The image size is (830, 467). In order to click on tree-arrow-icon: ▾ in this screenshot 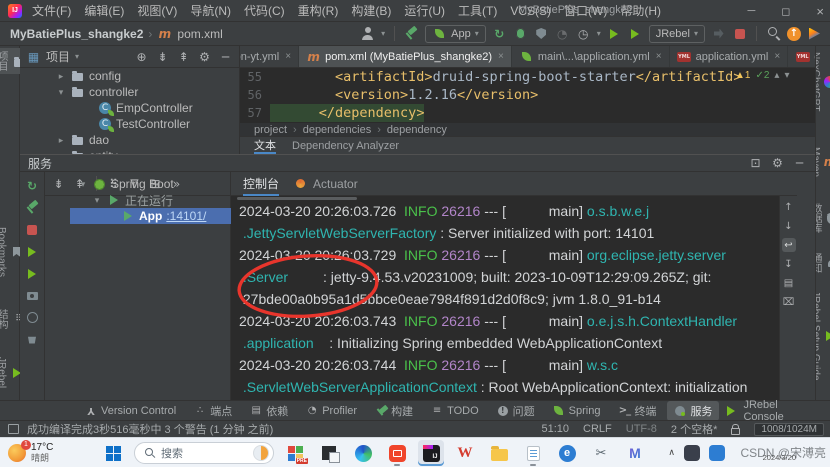, I will do `click(61, 92)`.